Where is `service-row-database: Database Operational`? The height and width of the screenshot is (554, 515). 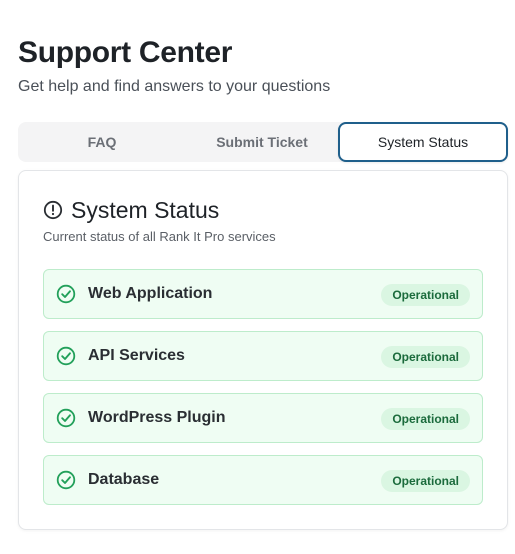 service-row-database: Database Operational is located at coordinates (263, 480).